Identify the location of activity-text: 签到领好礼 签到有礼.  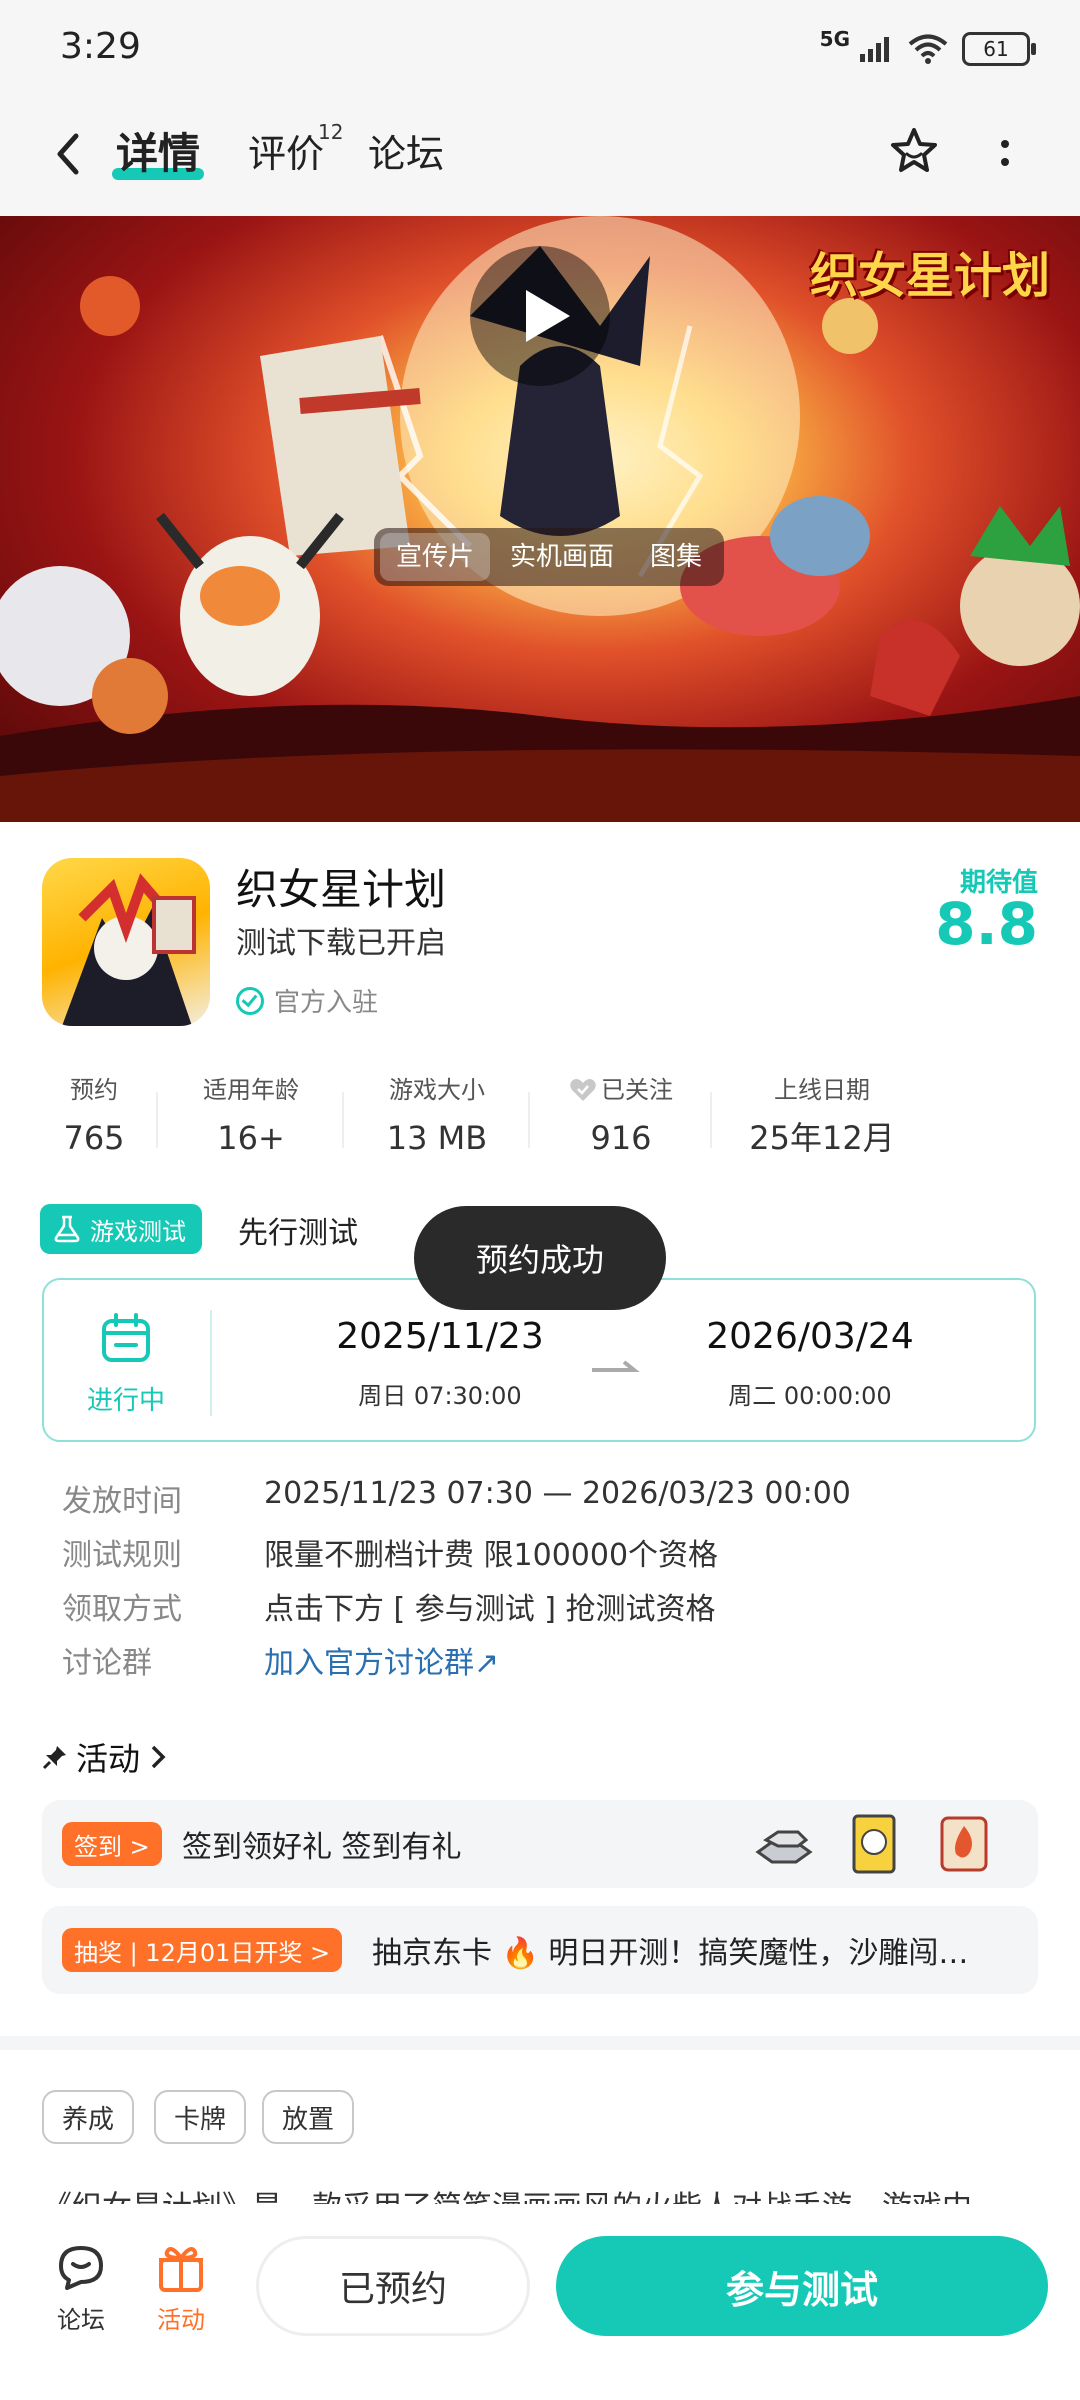
(322, 1847).